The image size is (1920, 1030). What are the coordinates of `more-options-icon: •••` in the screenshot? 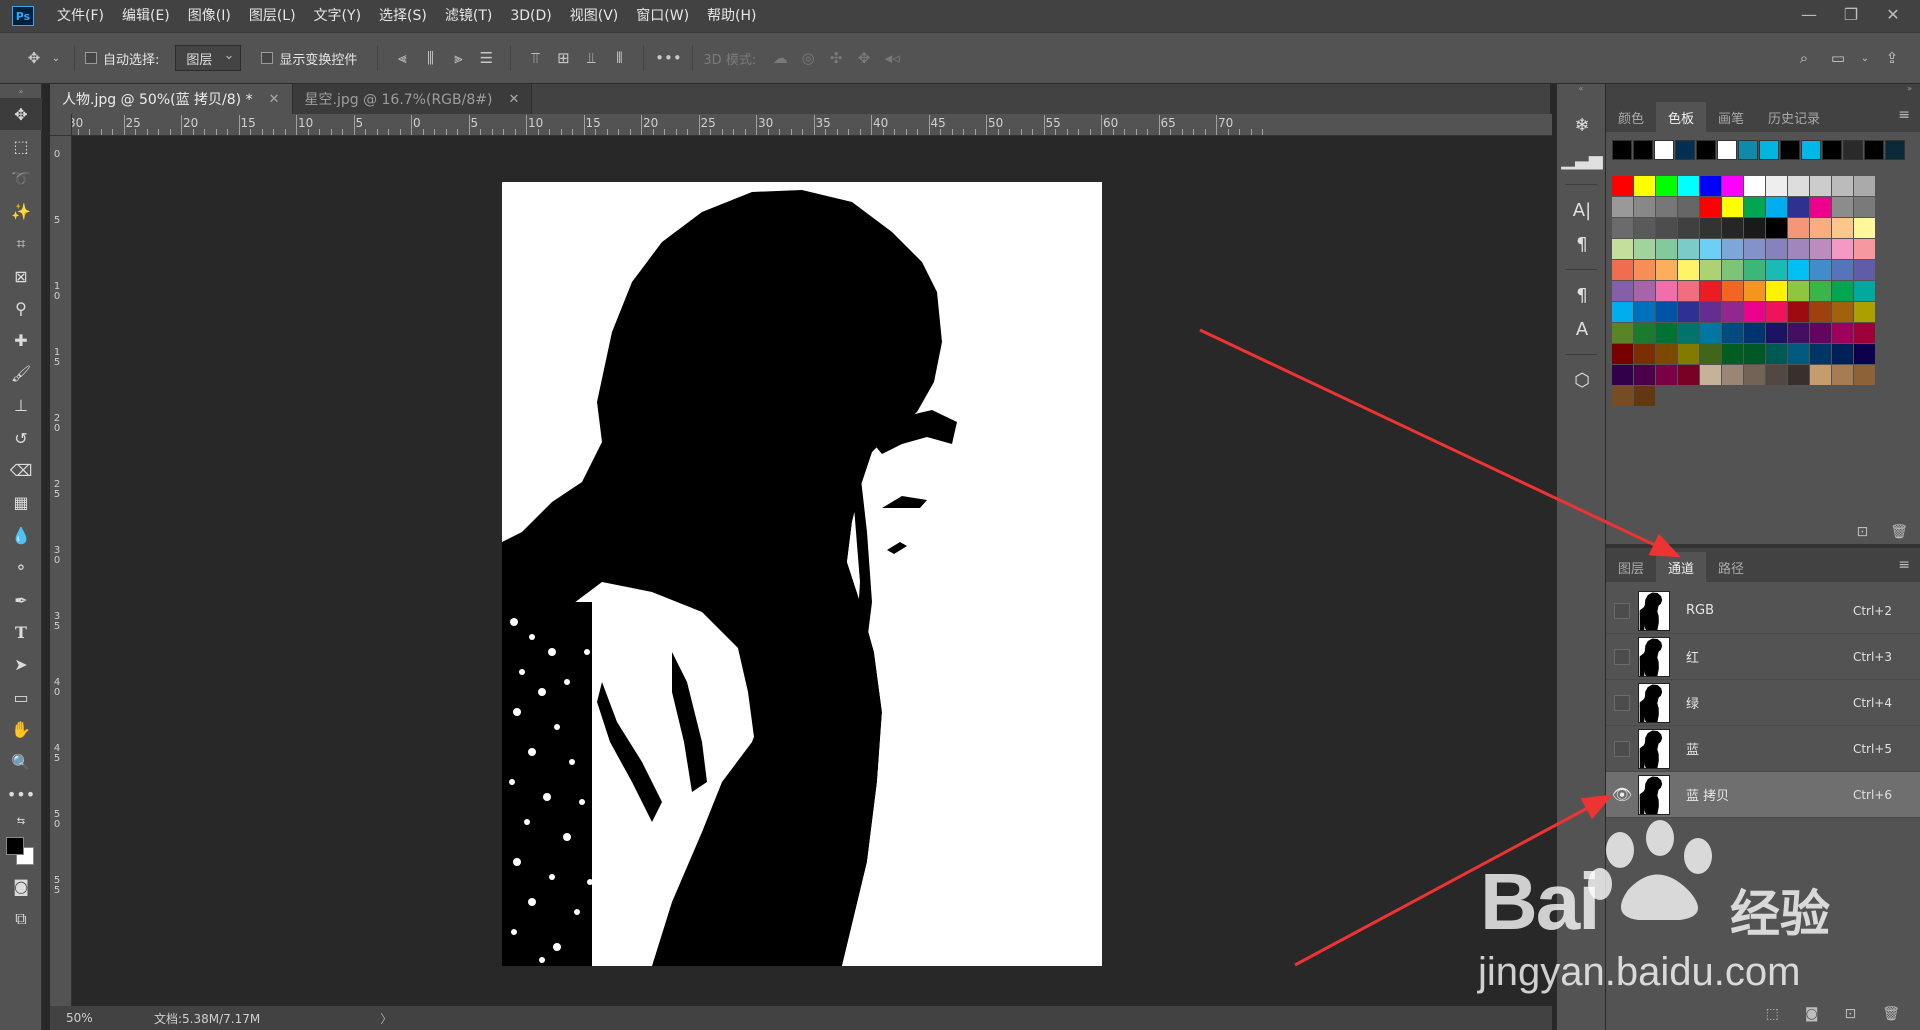 It's located at (668, 58).